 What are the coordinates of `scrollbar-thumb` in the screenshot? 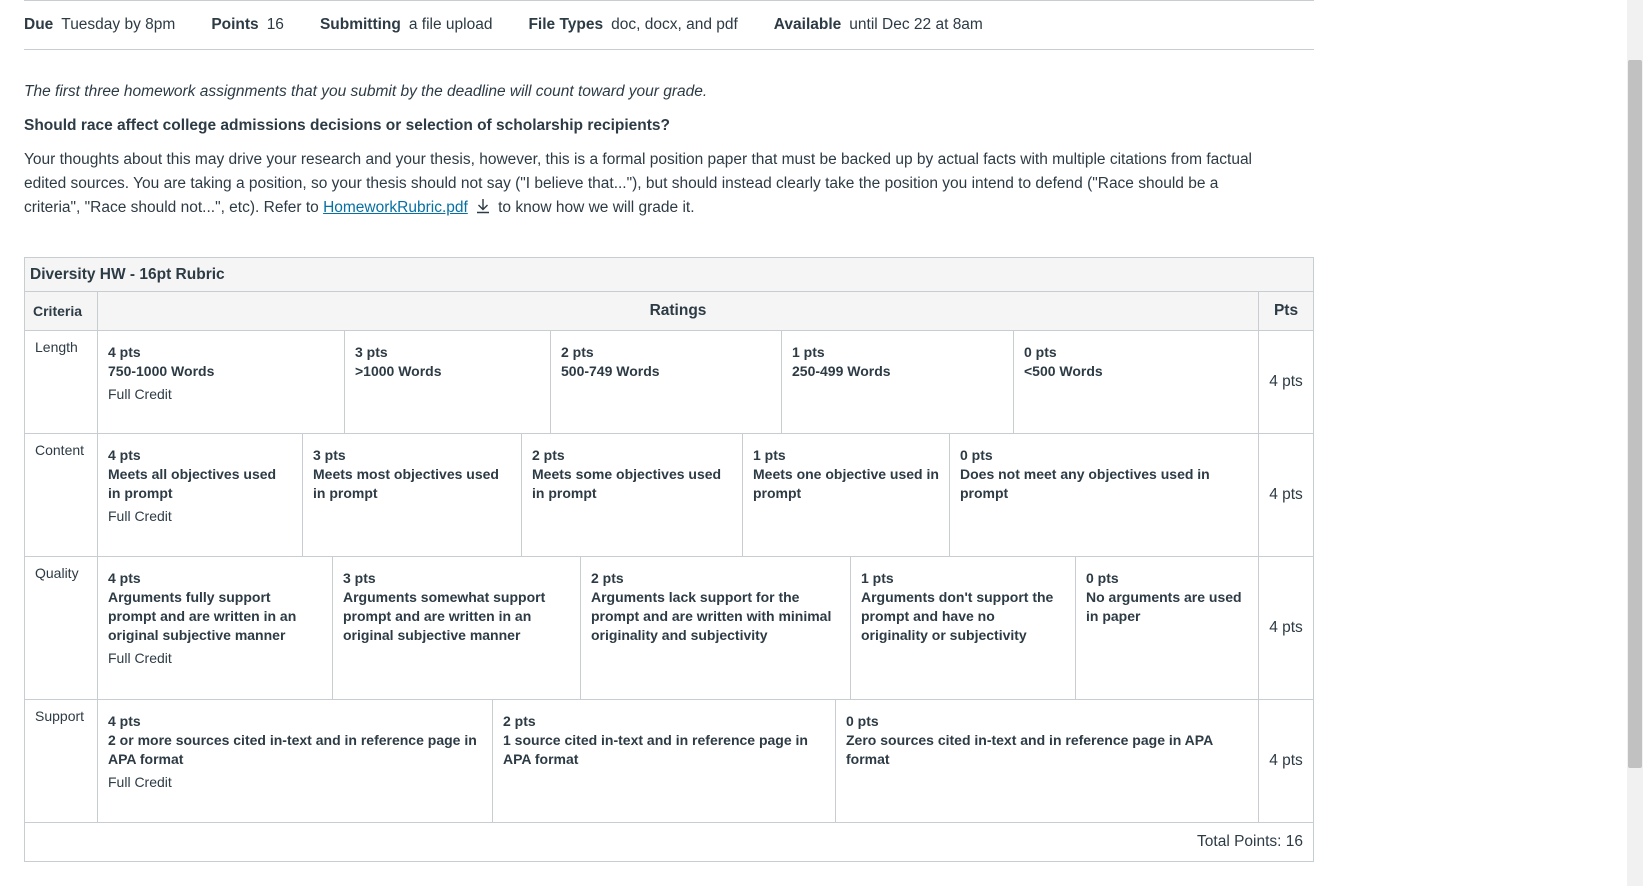 It's located at (1635, 414).